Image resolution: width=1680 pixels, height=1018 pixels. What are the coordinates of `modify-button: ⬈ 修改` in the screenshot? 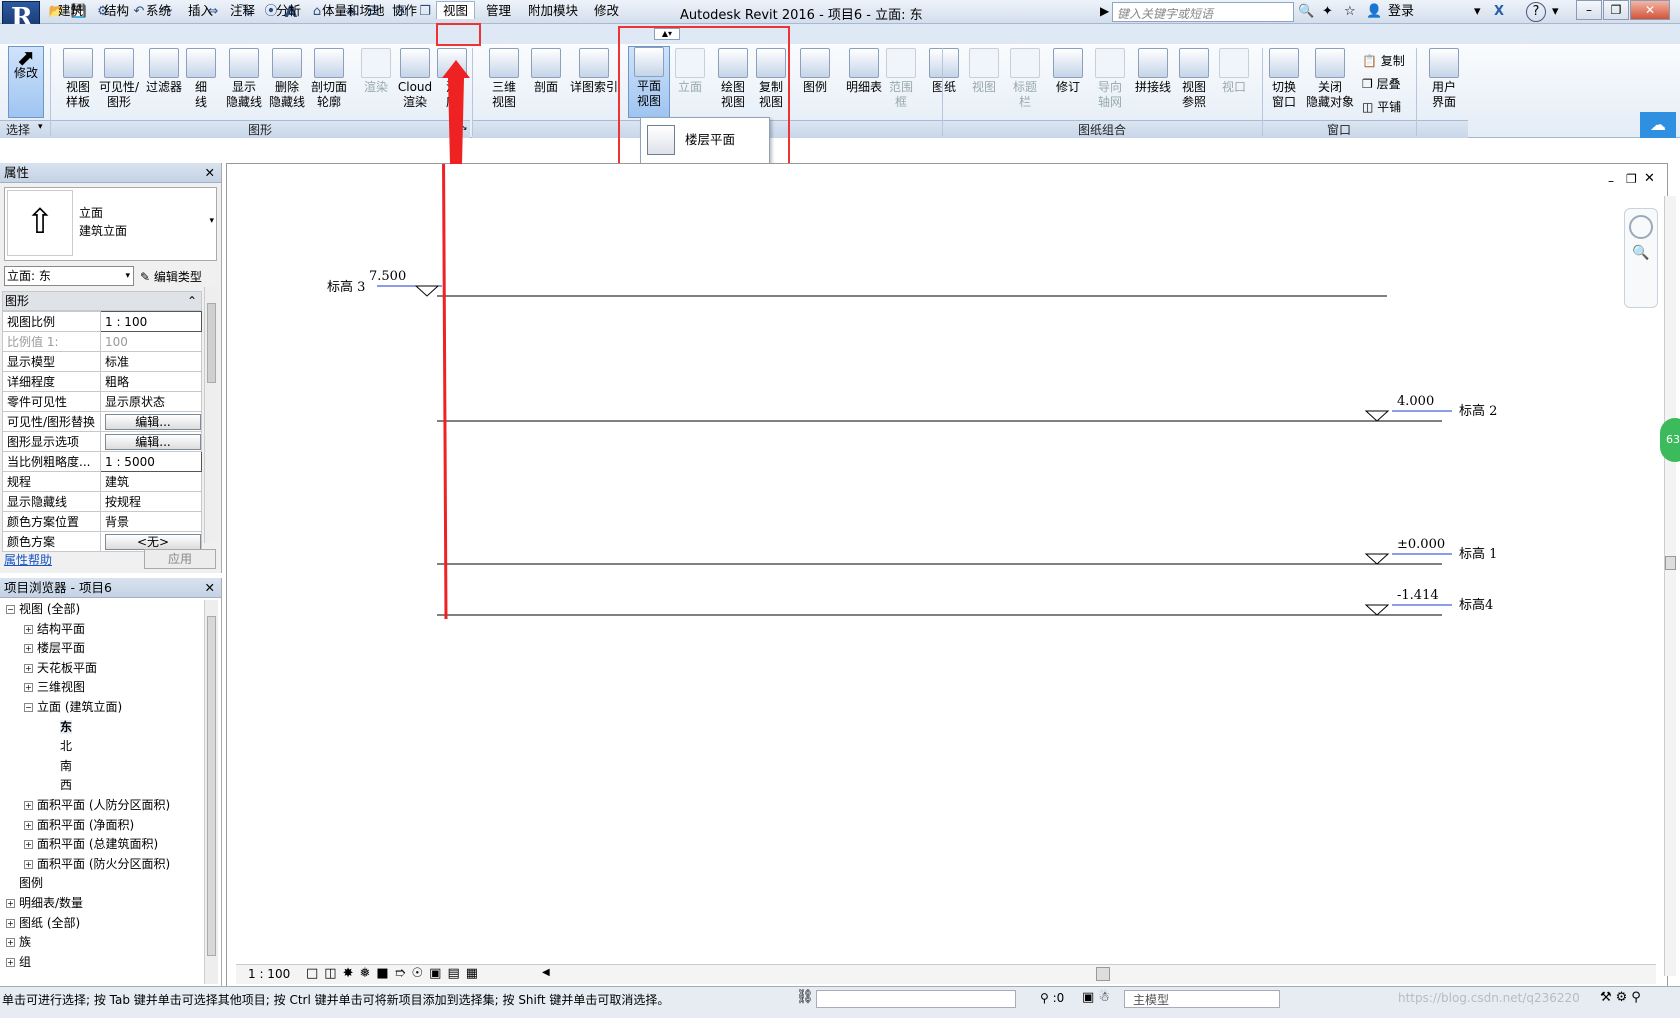 It's located at (26, 82).